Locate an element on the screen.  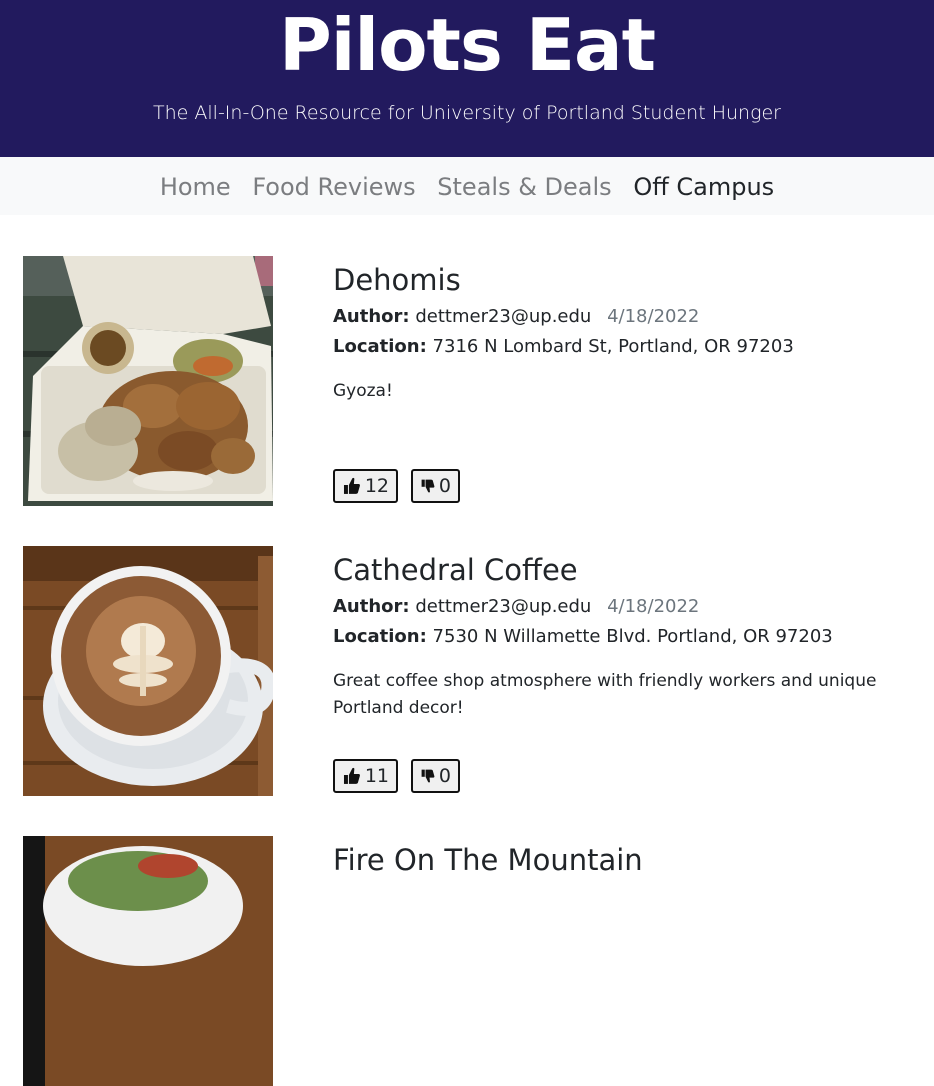
post-photo-coffee is located at coordinates (148, 671).